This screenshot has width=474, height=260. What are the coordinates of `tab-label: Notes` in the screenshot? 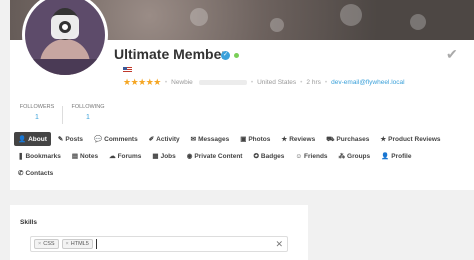 It's located at (89, 156).